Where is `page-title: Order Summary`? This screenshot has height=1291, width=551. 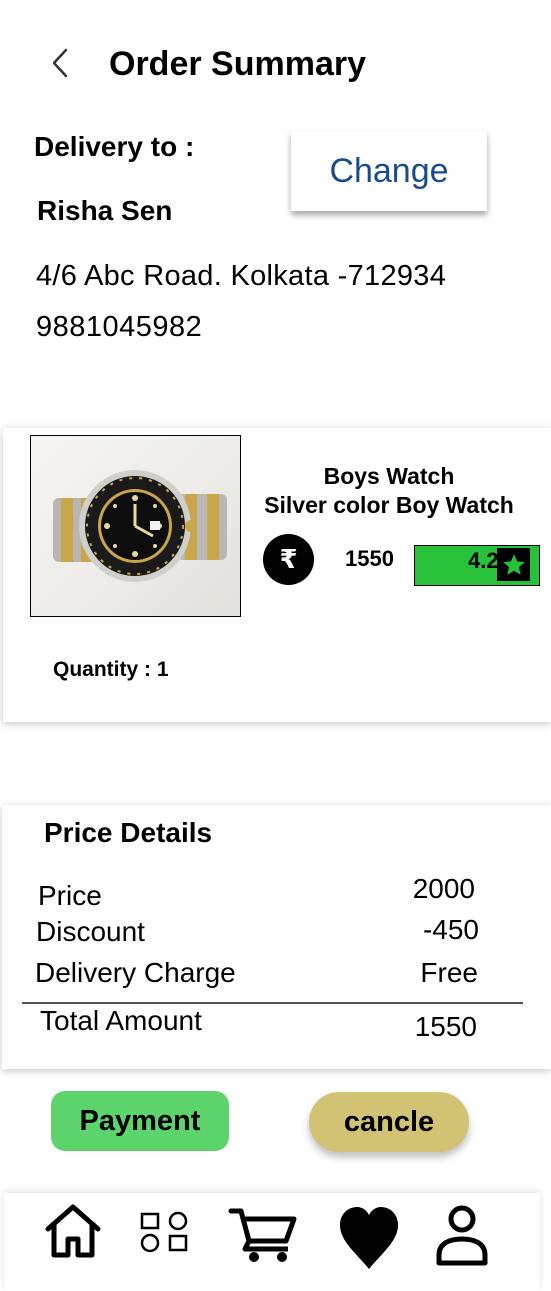
page-title: Order Summary is located at coordinates (237, 64).